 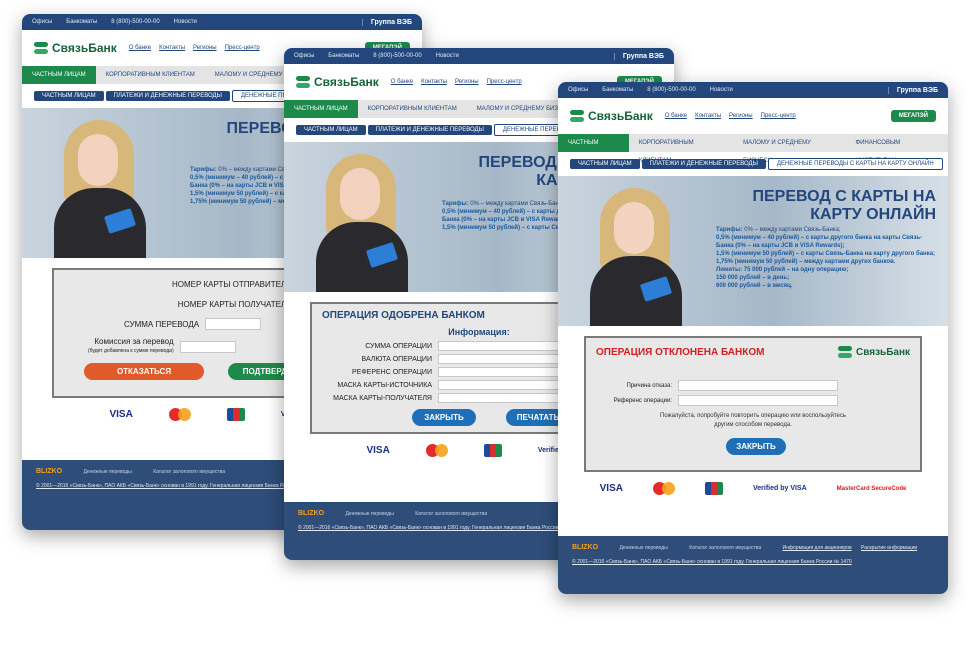 I want to click on info-label: МАСКА КАРТЫ-ИСТОЧНИКА, so click(x=384, y=385).